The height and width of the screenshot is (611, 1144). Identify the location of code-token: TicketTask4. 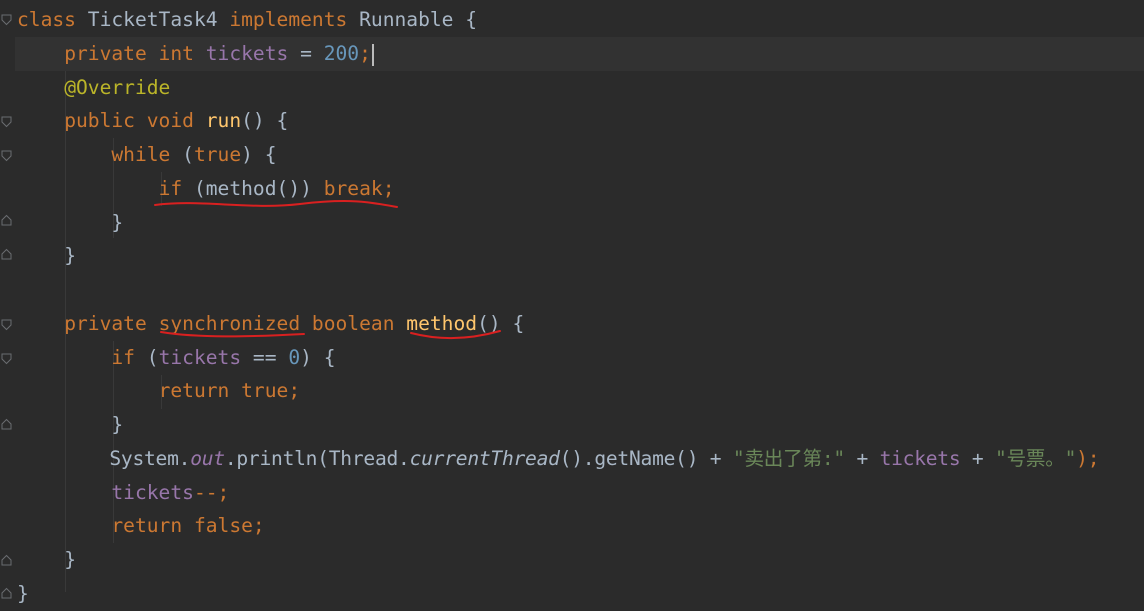
(152, 19).